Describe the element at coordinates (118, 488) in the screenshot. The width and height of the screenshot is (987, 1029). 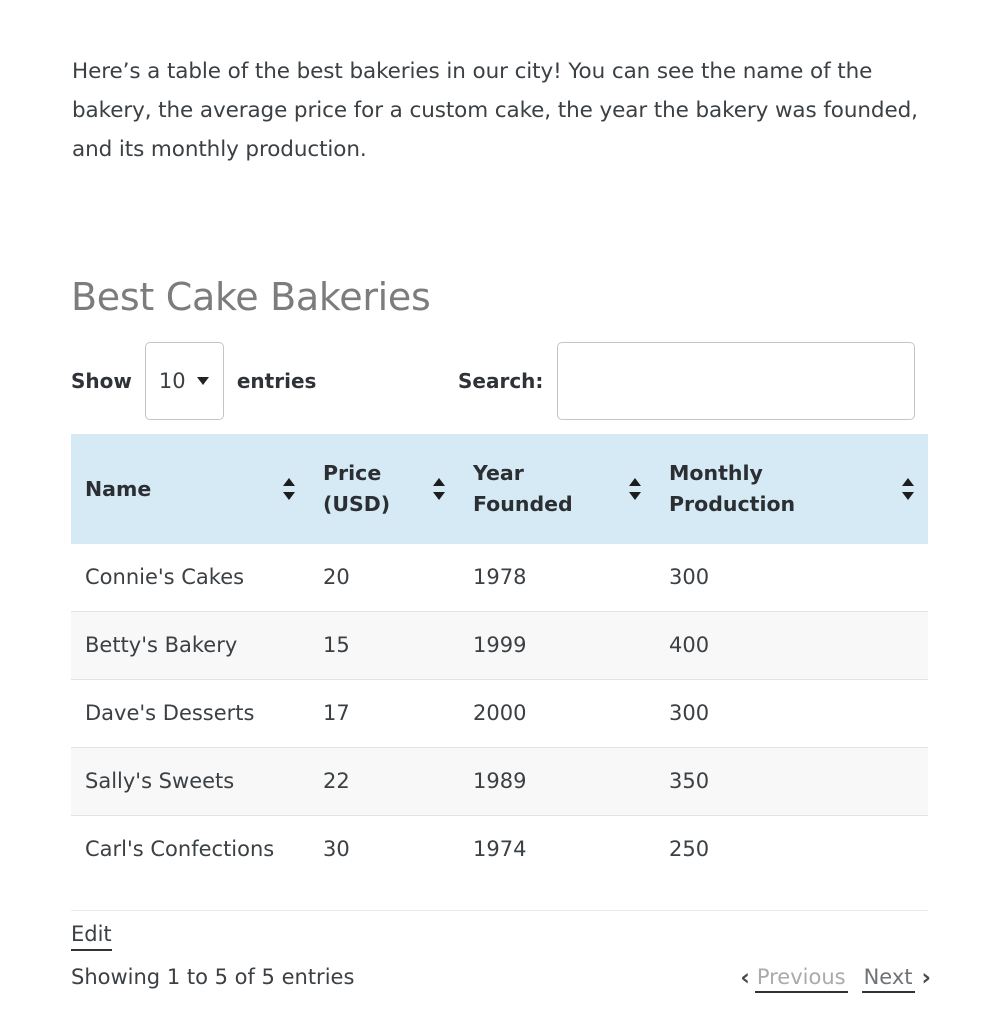
I see `column-header-name-label: Name` at that location.